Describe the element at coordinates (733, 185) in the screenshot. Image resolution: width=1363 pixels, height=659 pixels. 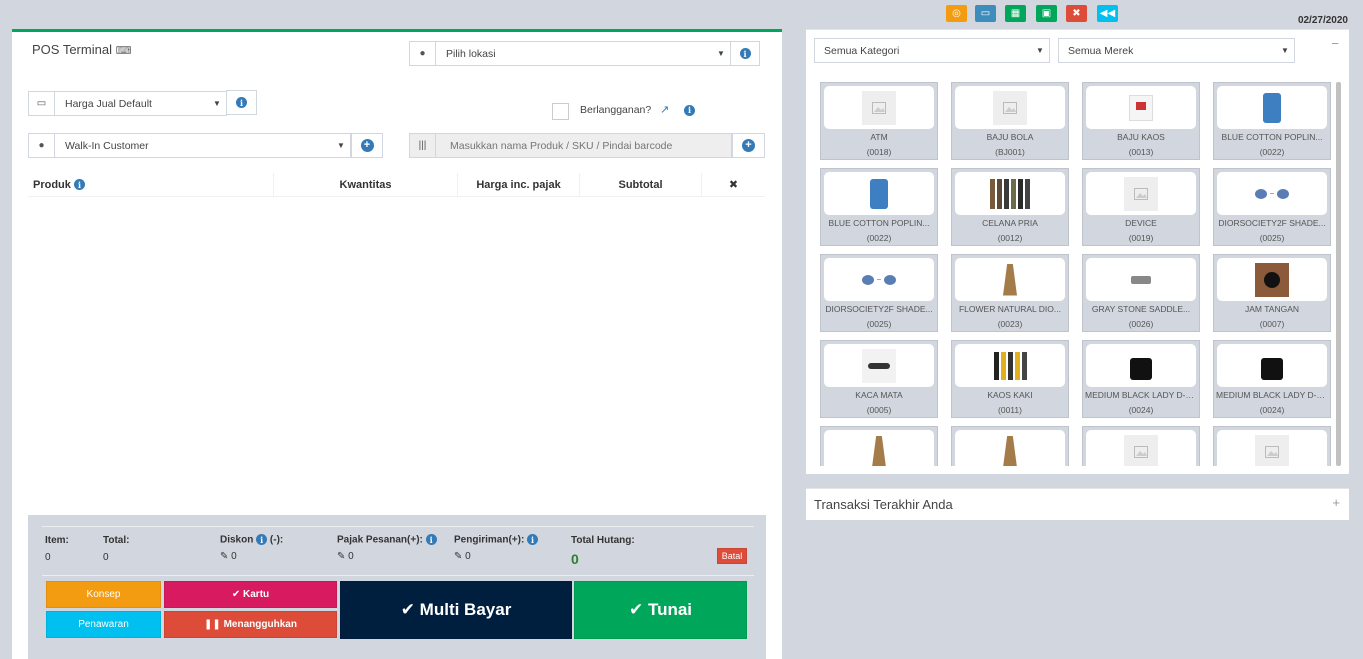
I see `col-remove: ✖` at that location.